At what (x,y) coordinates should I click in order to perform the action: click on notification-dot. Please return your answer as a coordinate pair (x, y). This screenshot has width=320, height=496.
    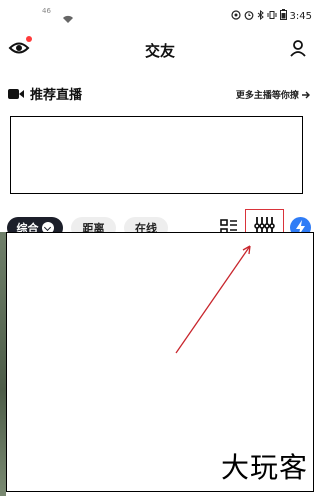
    Looking at the image, I should click on (29, 39).